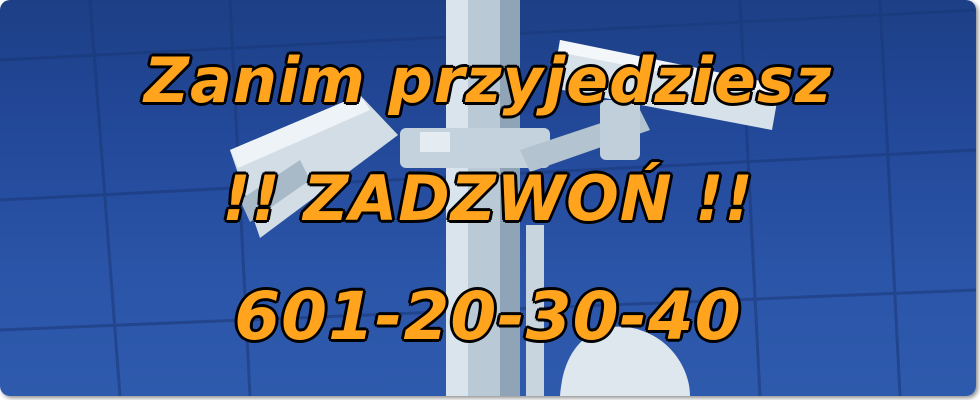 This screenshot has width=980, height=400. I want to click on headline-line-2: !! ZADZWOŃ !!, so click(488, 199).